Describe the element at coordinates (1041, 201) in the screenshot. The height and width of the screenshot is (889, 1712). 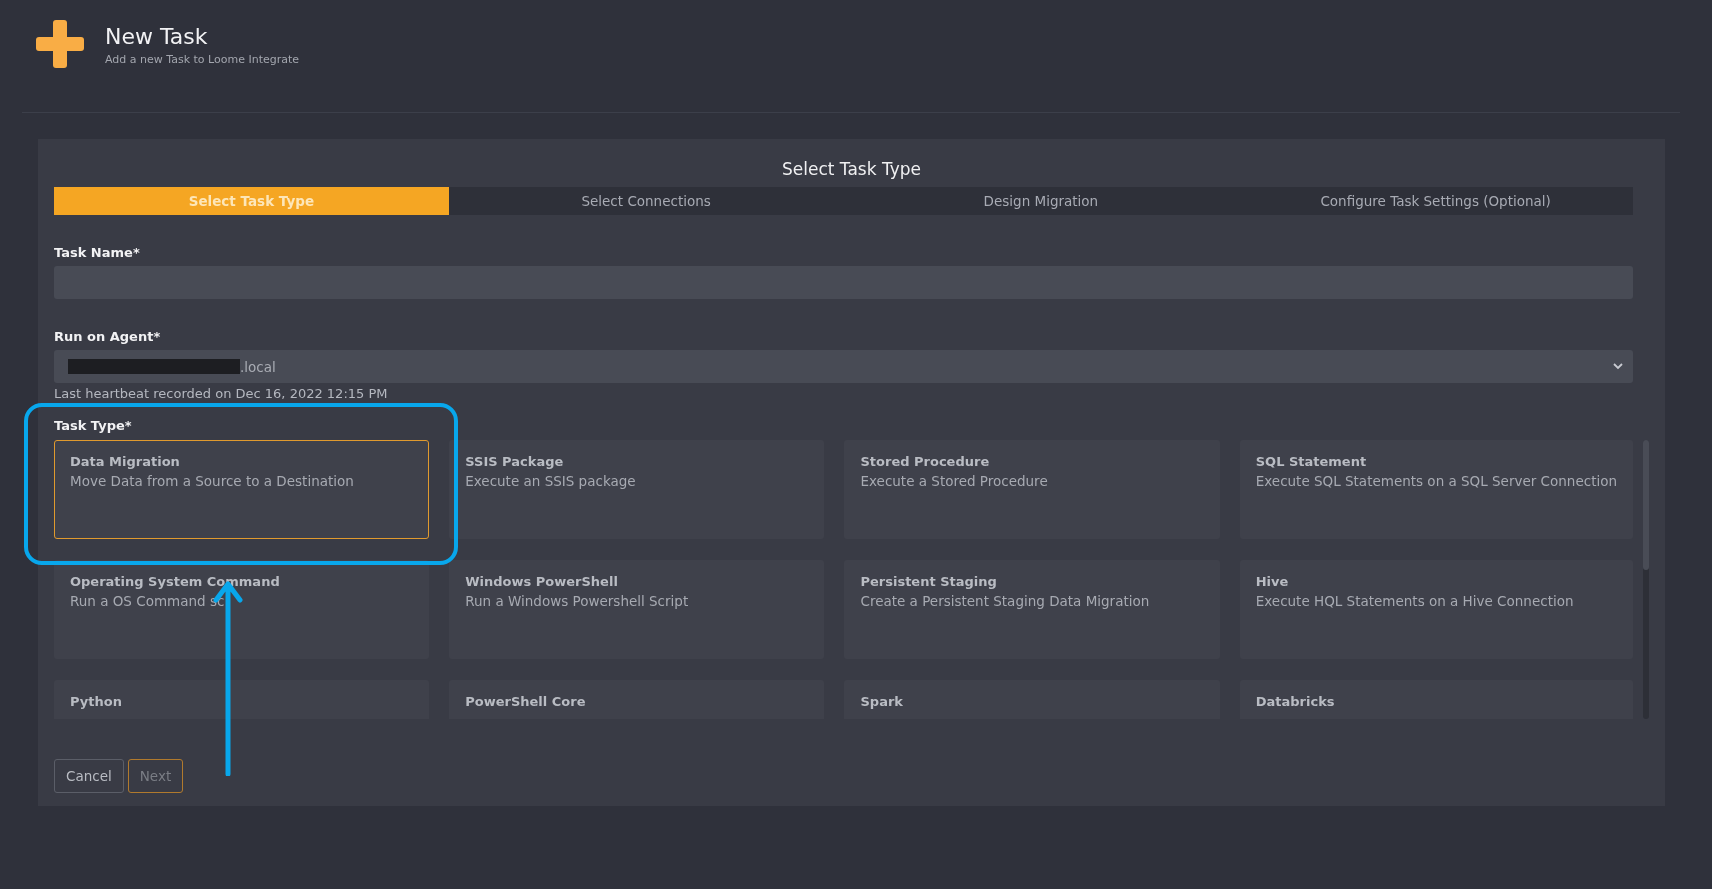
I see `step-tab: Design Migration` at that location.